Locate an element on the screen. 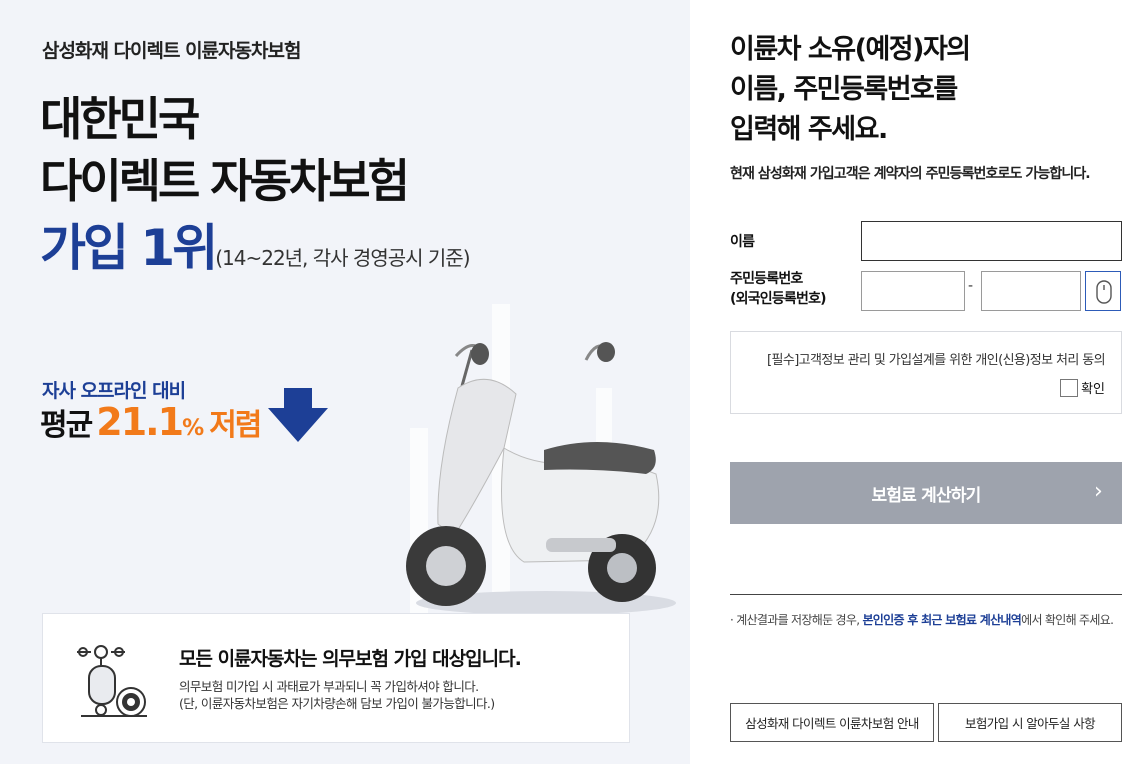 The height and width of the screenshot is (764, 1140). enrollment-info-button: 보험가입 시 알아두실 사항 is located at coordinates (1030, 722).